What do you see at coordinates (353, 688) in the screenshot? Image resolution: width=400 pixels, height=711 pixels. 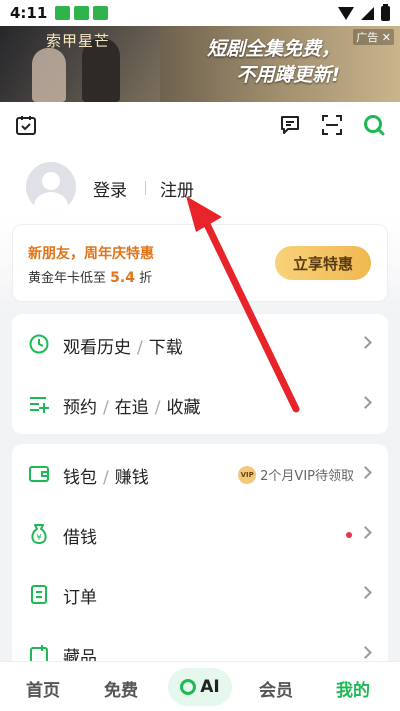 I see `nav-mine: 我的` at bounding box center [353, 688].